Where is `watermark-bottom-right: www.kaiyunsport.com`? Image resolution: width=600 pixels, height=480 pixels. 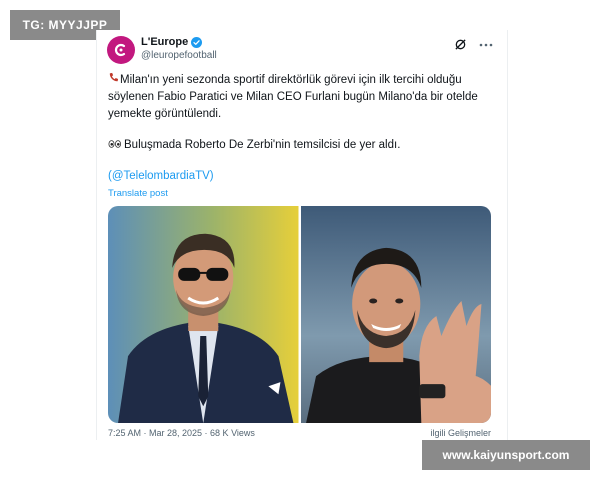 watermark-bottom-right: www.kaiyunsport.com is located at coordinates (506, 455).